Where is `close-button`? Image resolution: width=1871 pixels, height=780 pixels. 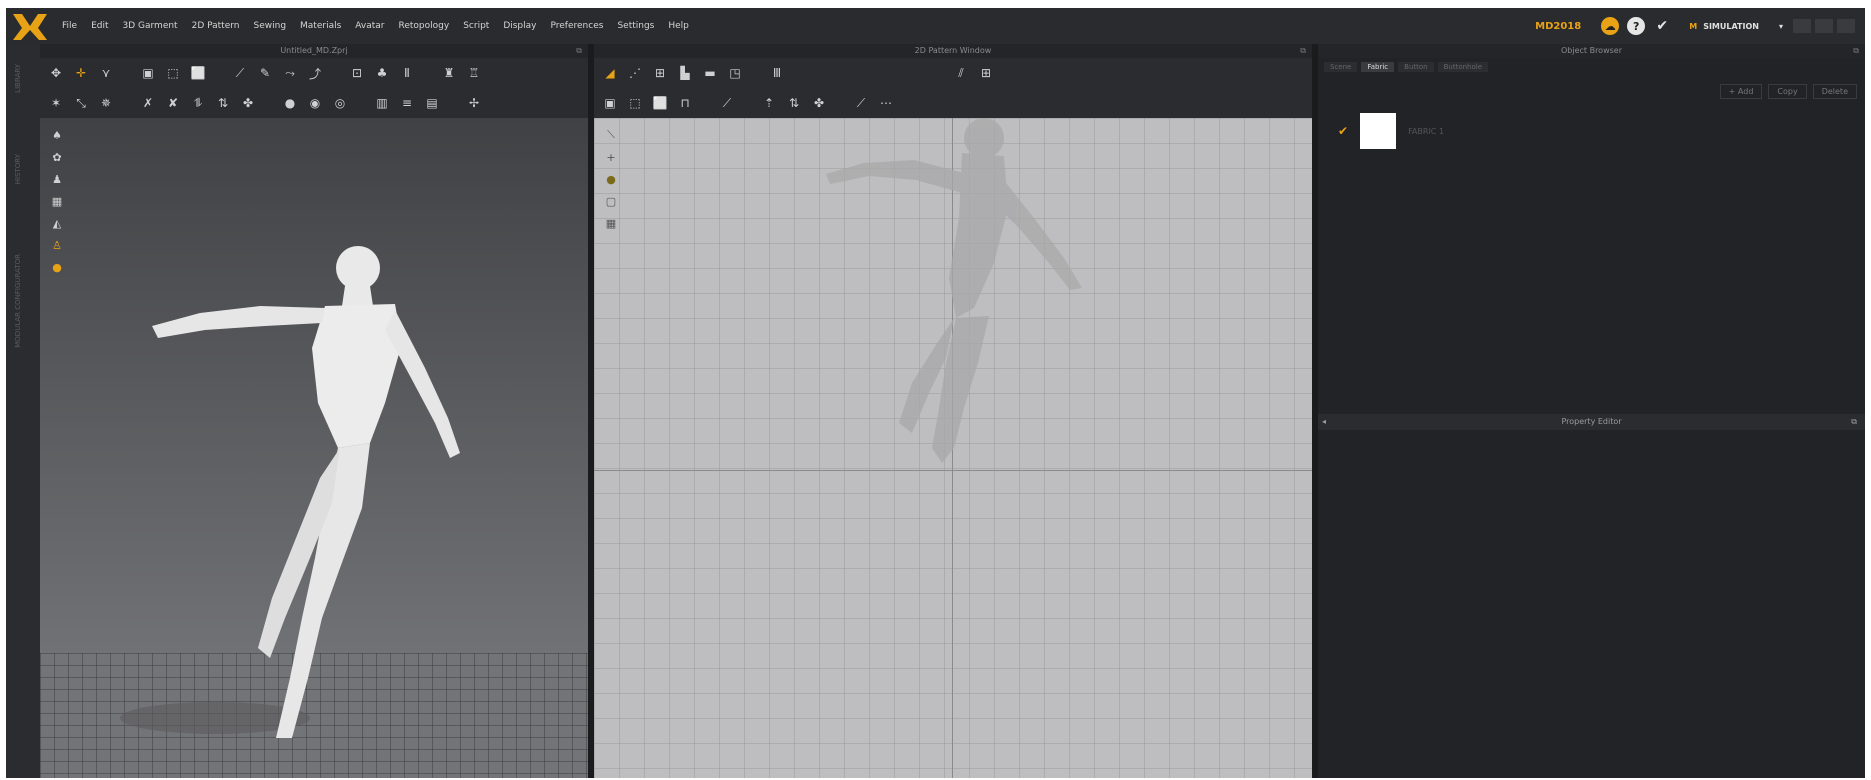
close-button is located at coordinates (1846, 26).